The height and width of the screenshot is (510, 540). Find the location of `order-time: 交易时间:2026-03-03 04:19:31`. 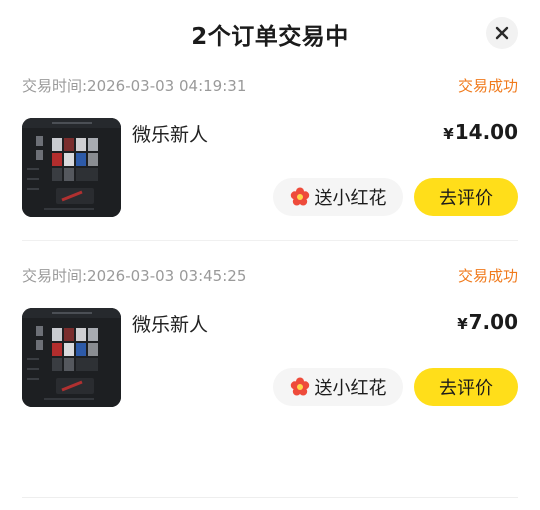

order-time: 交易时间:2026-03-03 04:19:31 is located at coordinates (134, 86).